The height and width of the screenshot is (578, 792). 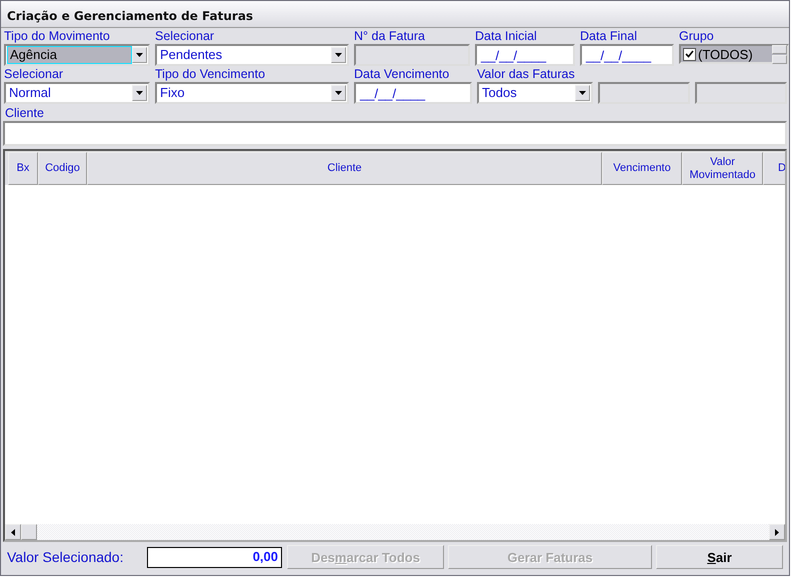 What do you see at coordinates (689, 54) in the screenshot?
I see `checkbox` at bounding box center [689, 54].